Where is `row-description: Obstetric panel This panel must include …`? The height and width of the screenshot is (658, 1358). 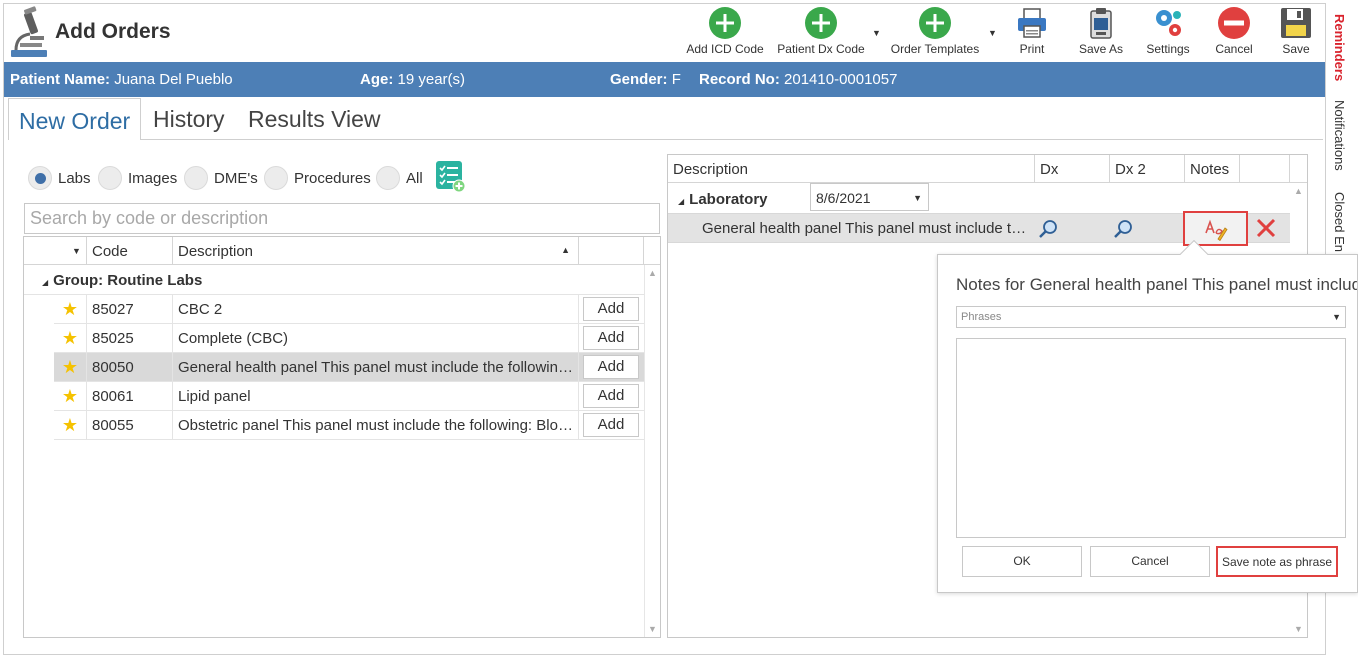
row-description: Obstetric panel This panel must include … is located at coordinates (376, 425).